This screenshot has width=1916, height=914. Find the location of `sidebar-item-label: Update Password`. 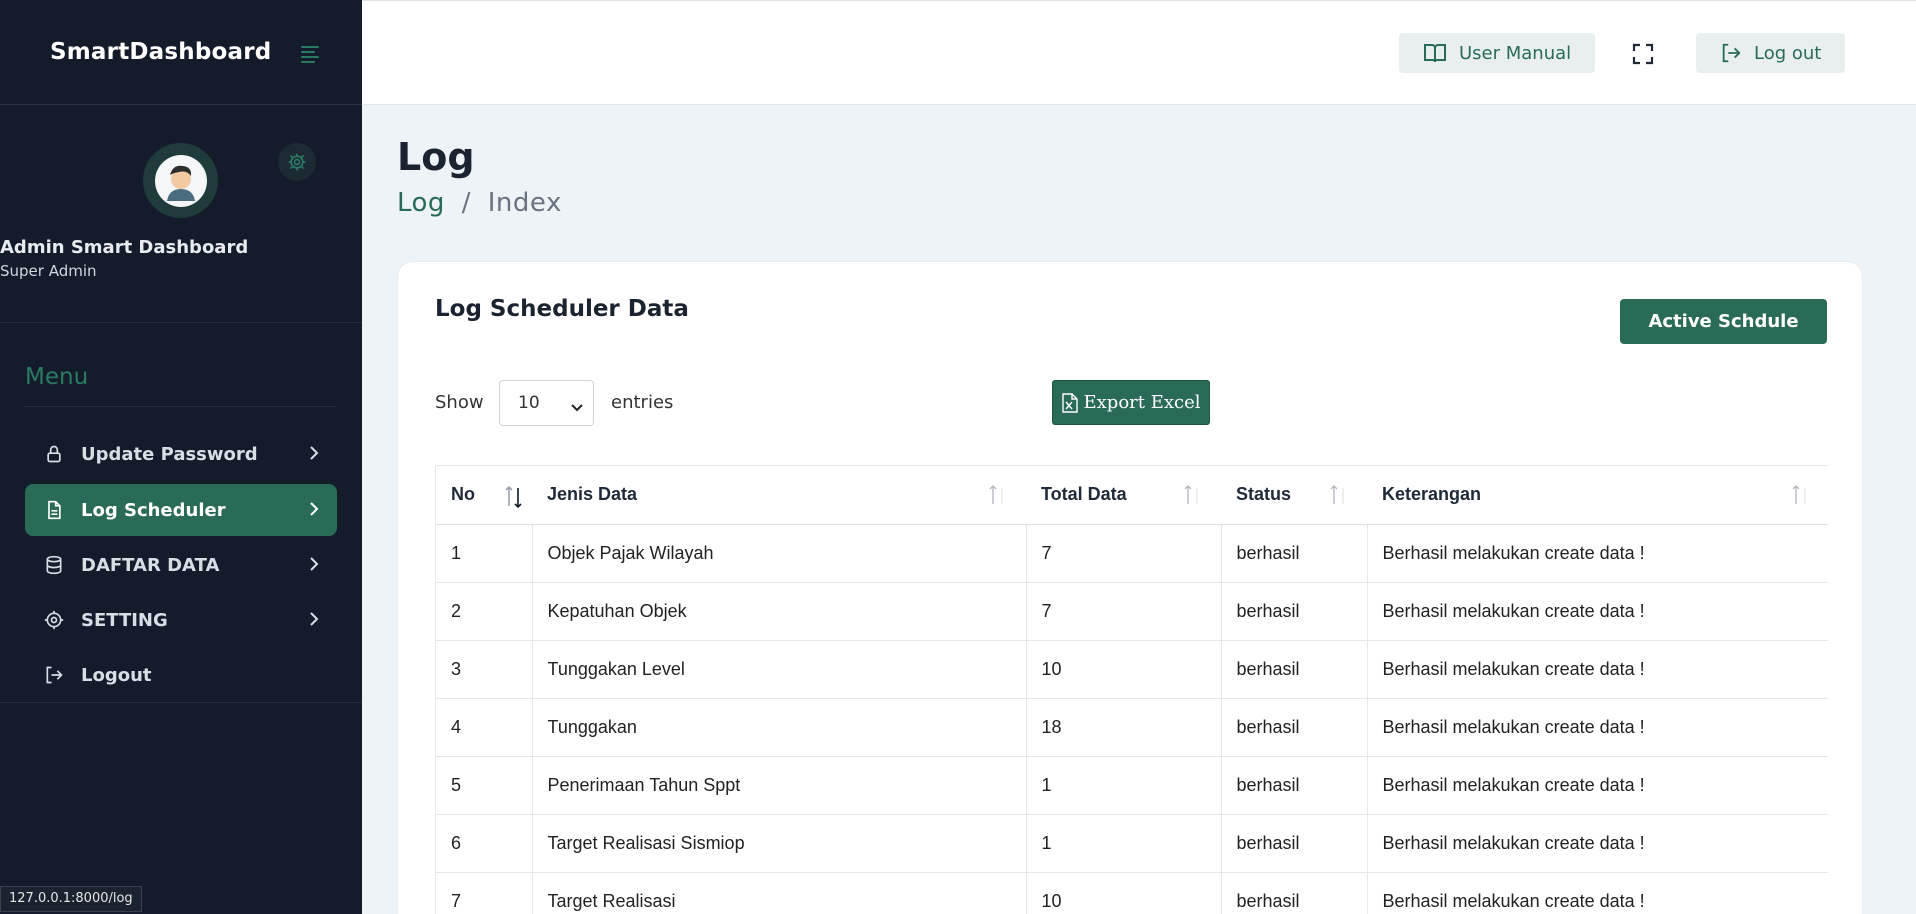

sidebar-item-label: Update Password is located at coordinates (169, 454).